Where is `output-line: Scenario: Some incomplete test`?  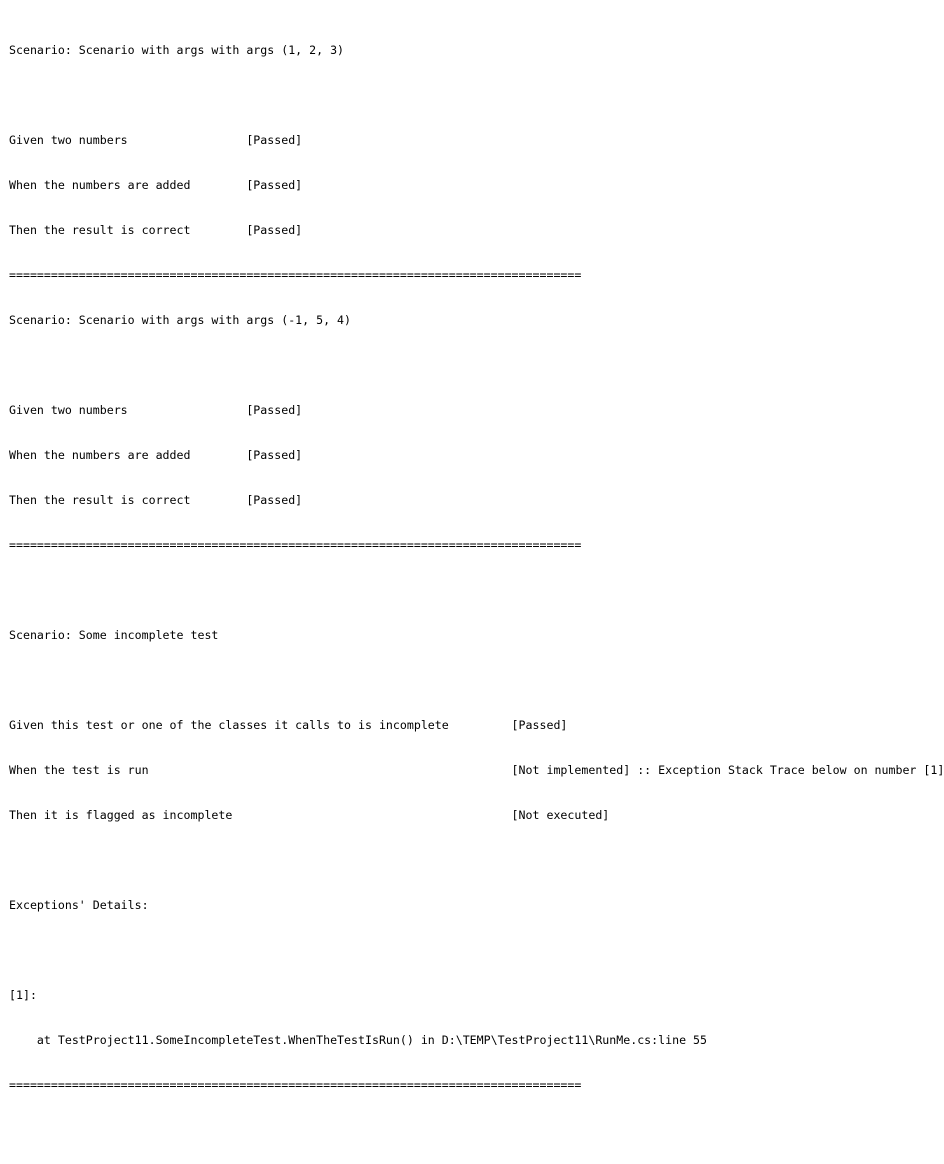
output-line: Scenario: Some incomplete test is located at coordinates (114, 635).